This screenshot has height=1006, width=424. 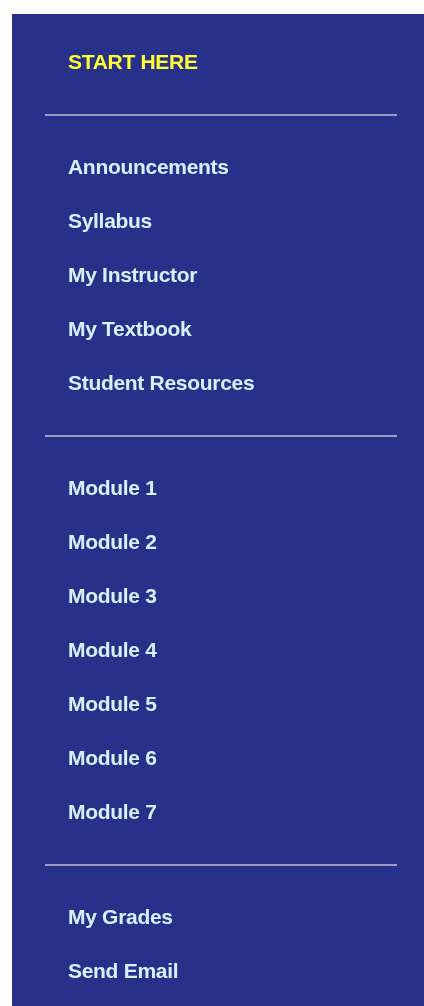 I want to click on start-here-link: START HERE, so click(x=133, y=62).